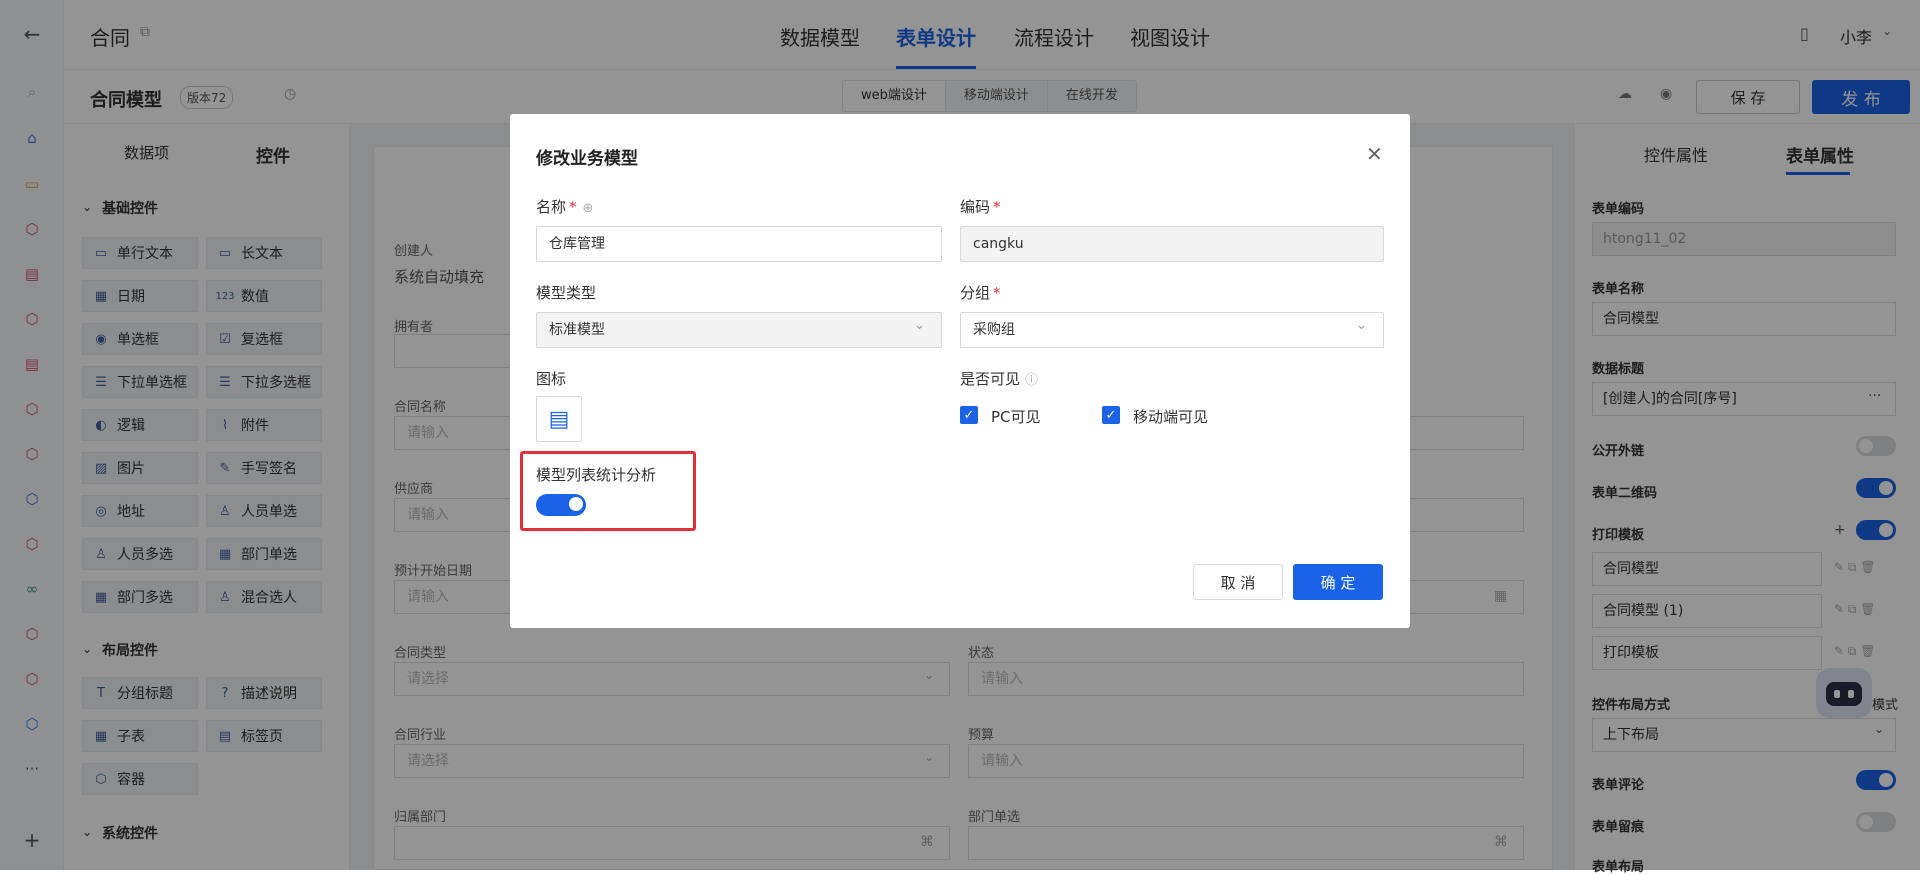  What do you see at coordinates (1016, 417) in the screenshot?
I see `pc-visible-label: PC可见` at bounding box center [1016, 417].